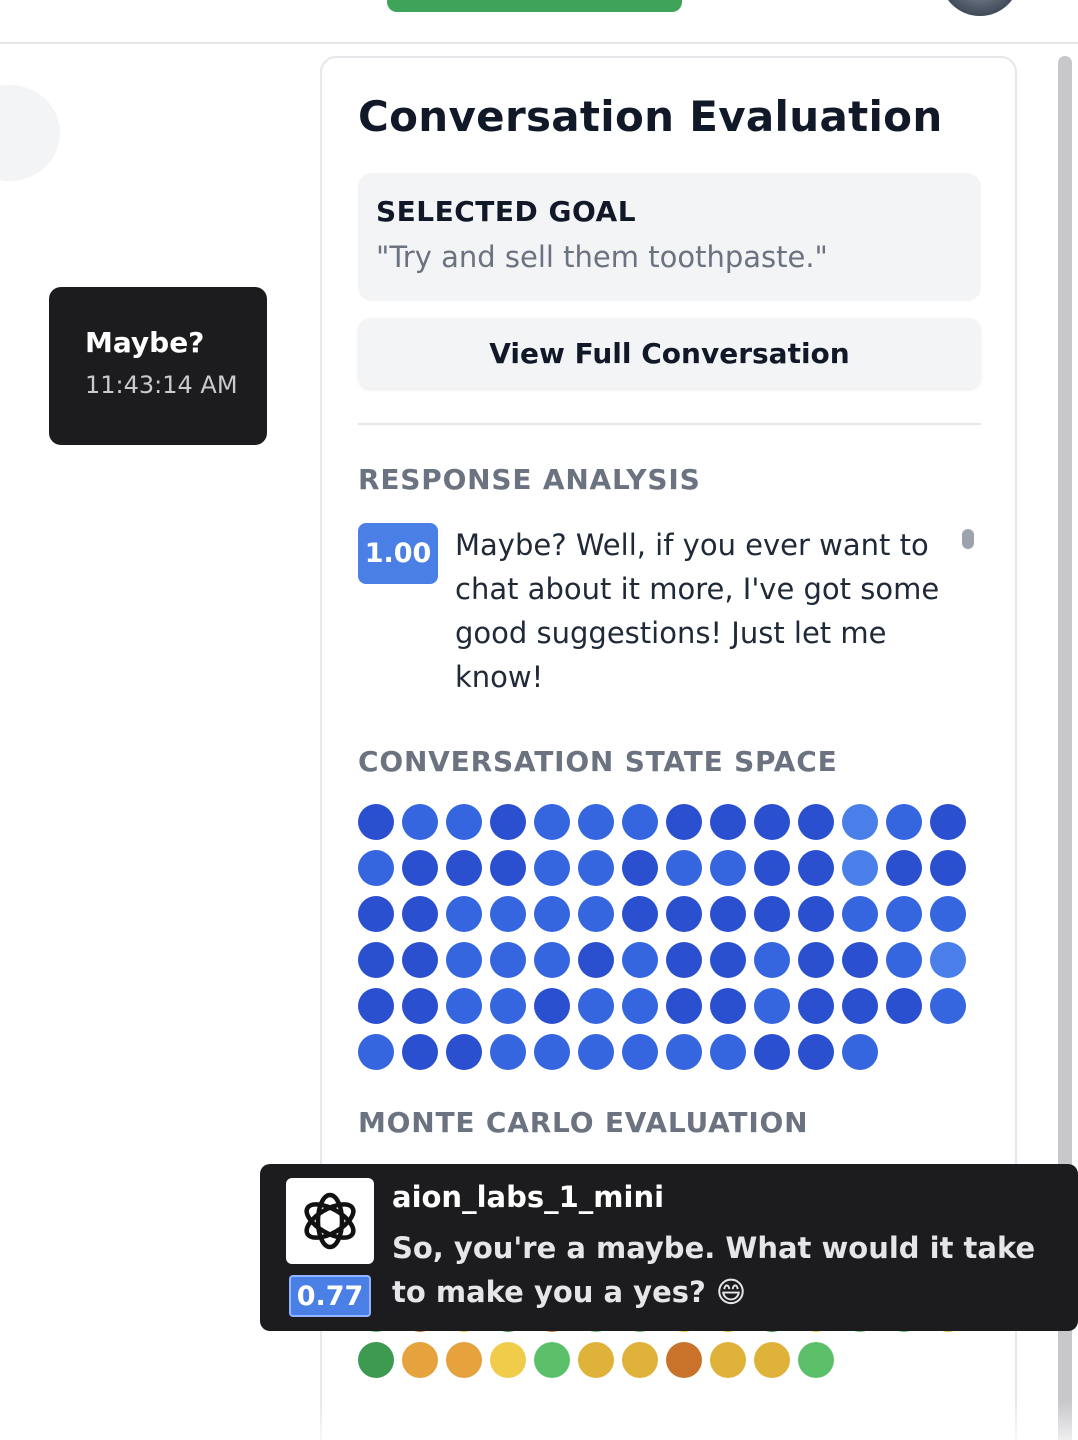 The image size is (1078, 1440). What do you see at coordinates (669, 353) in the screenshot?
I see `view-full-conversation-button: View Full Conversation` at bounding box center [669, 353].